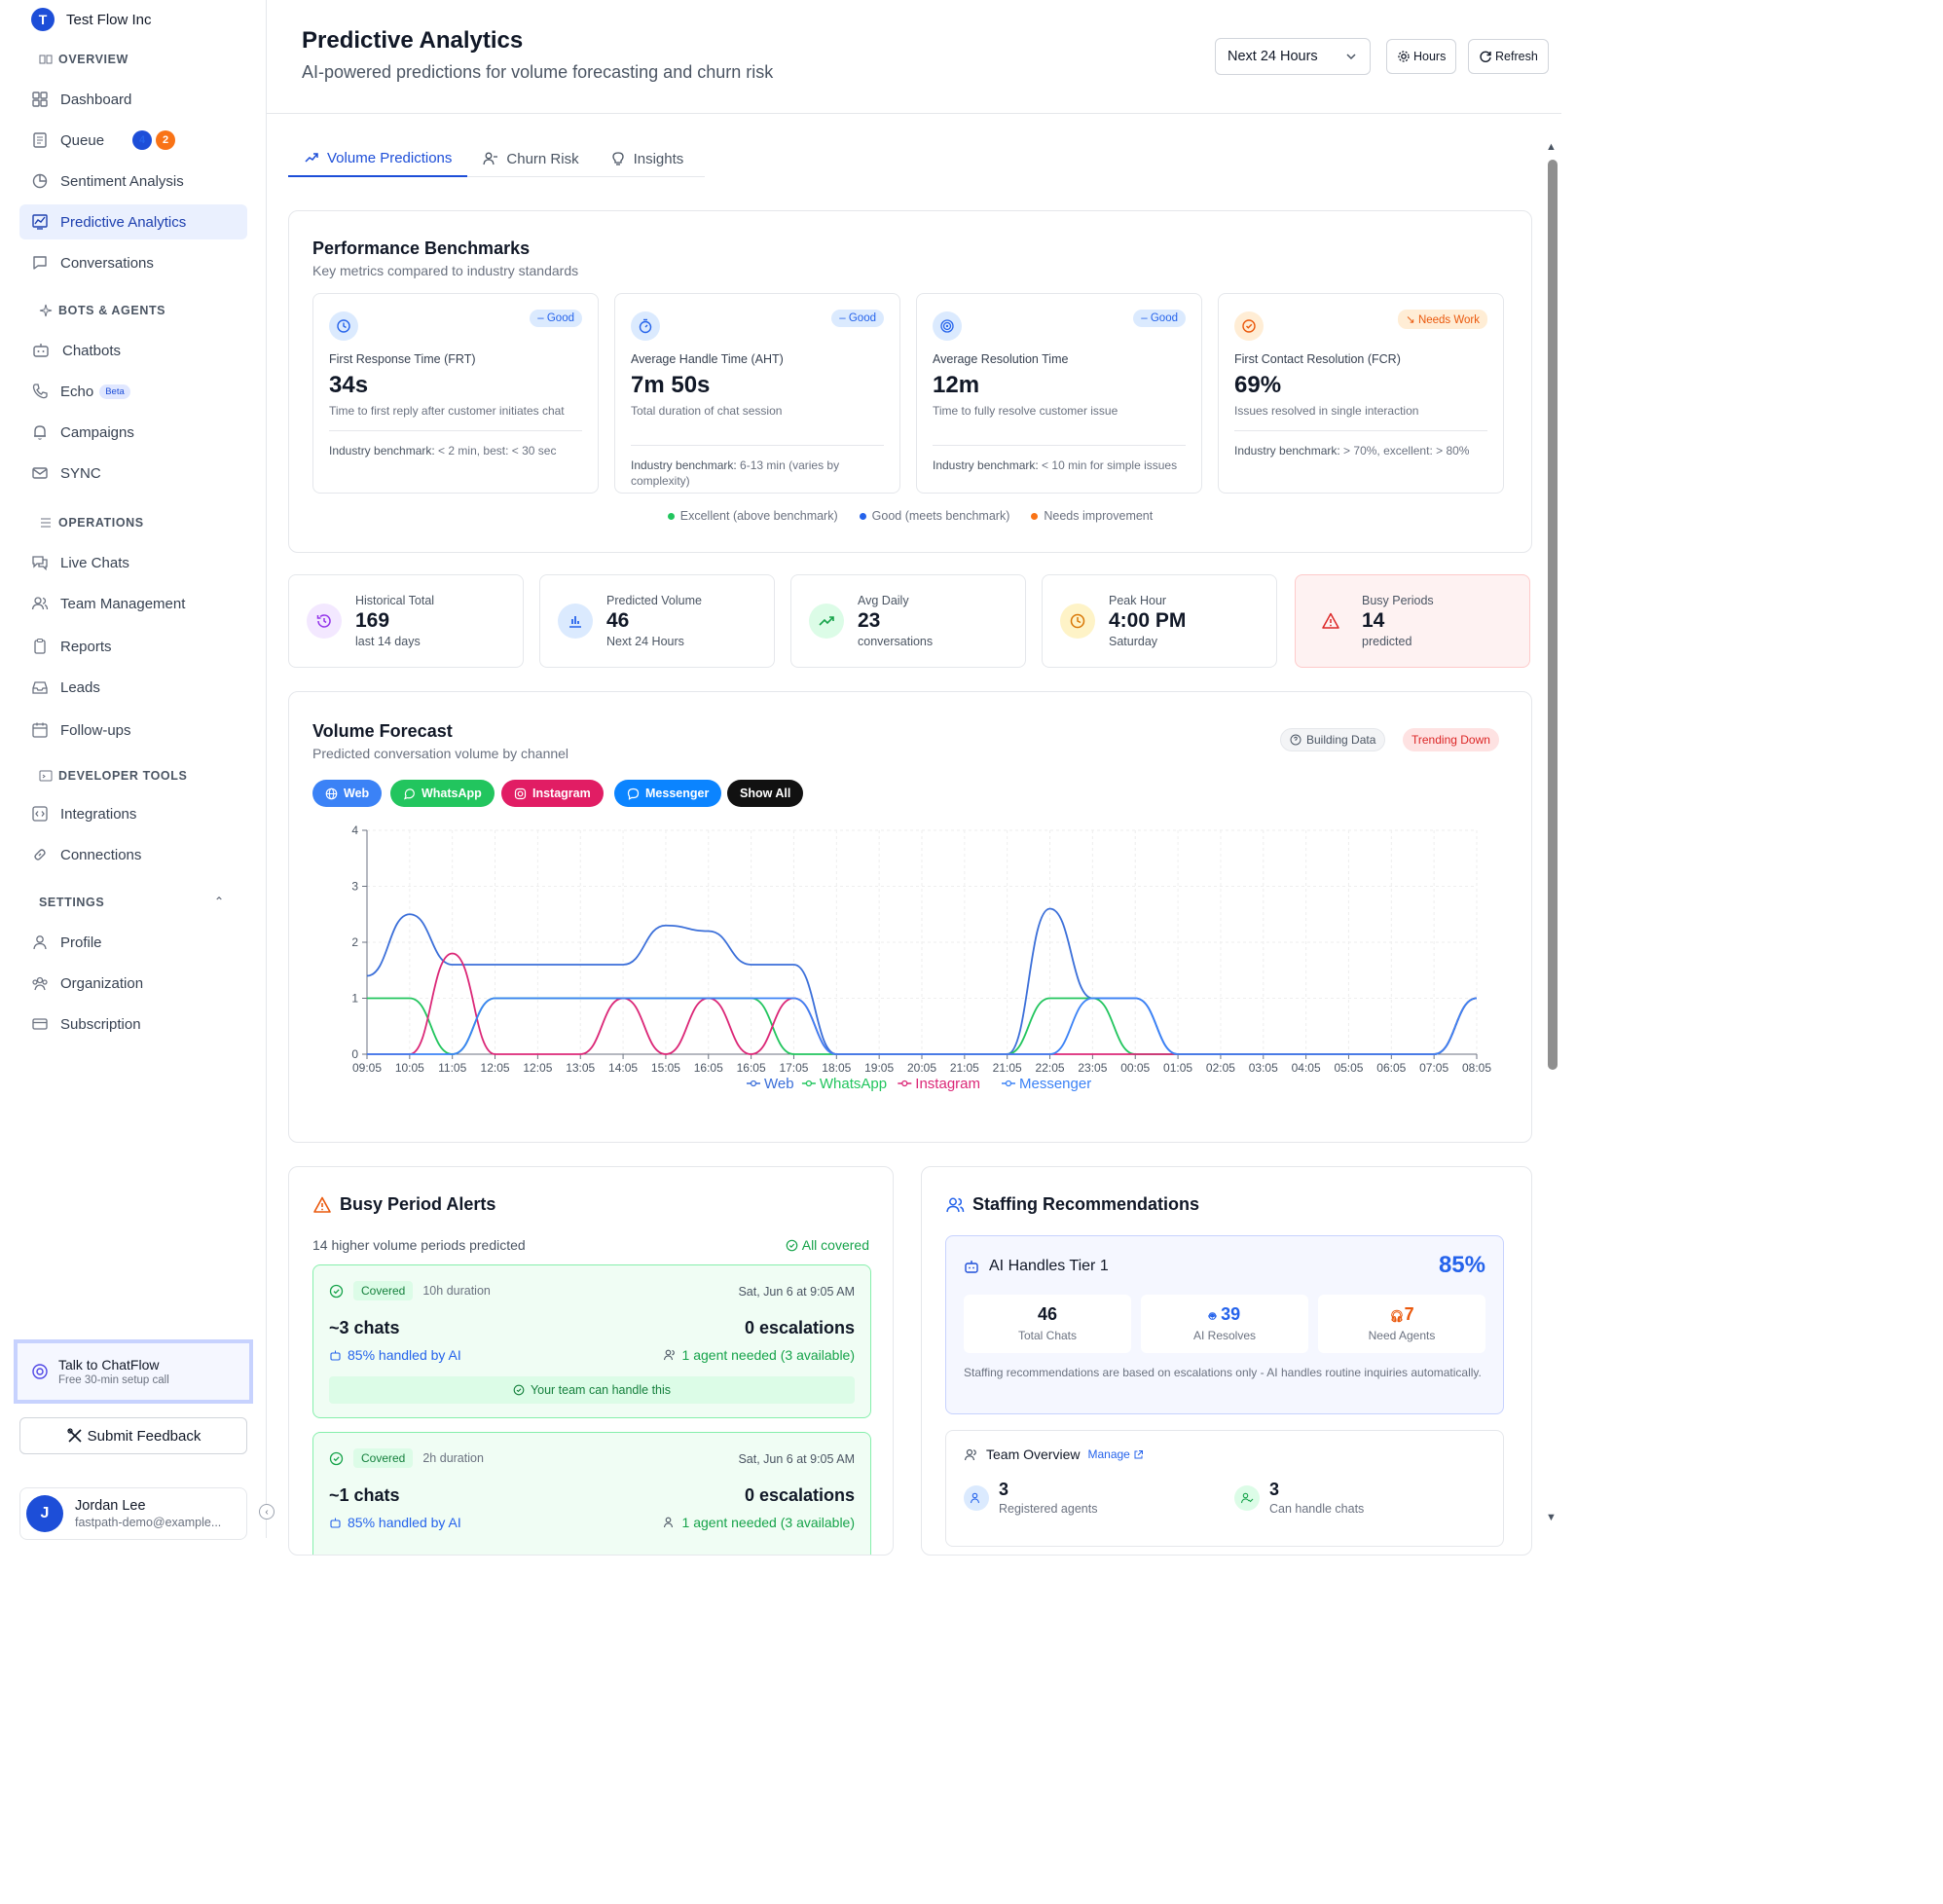 The height and width of the screenshot is (1904, 1943). What do you see at coordinates (40, 140) in the screenshot?
I see `queue-icon` at bounding box center [40, 140].